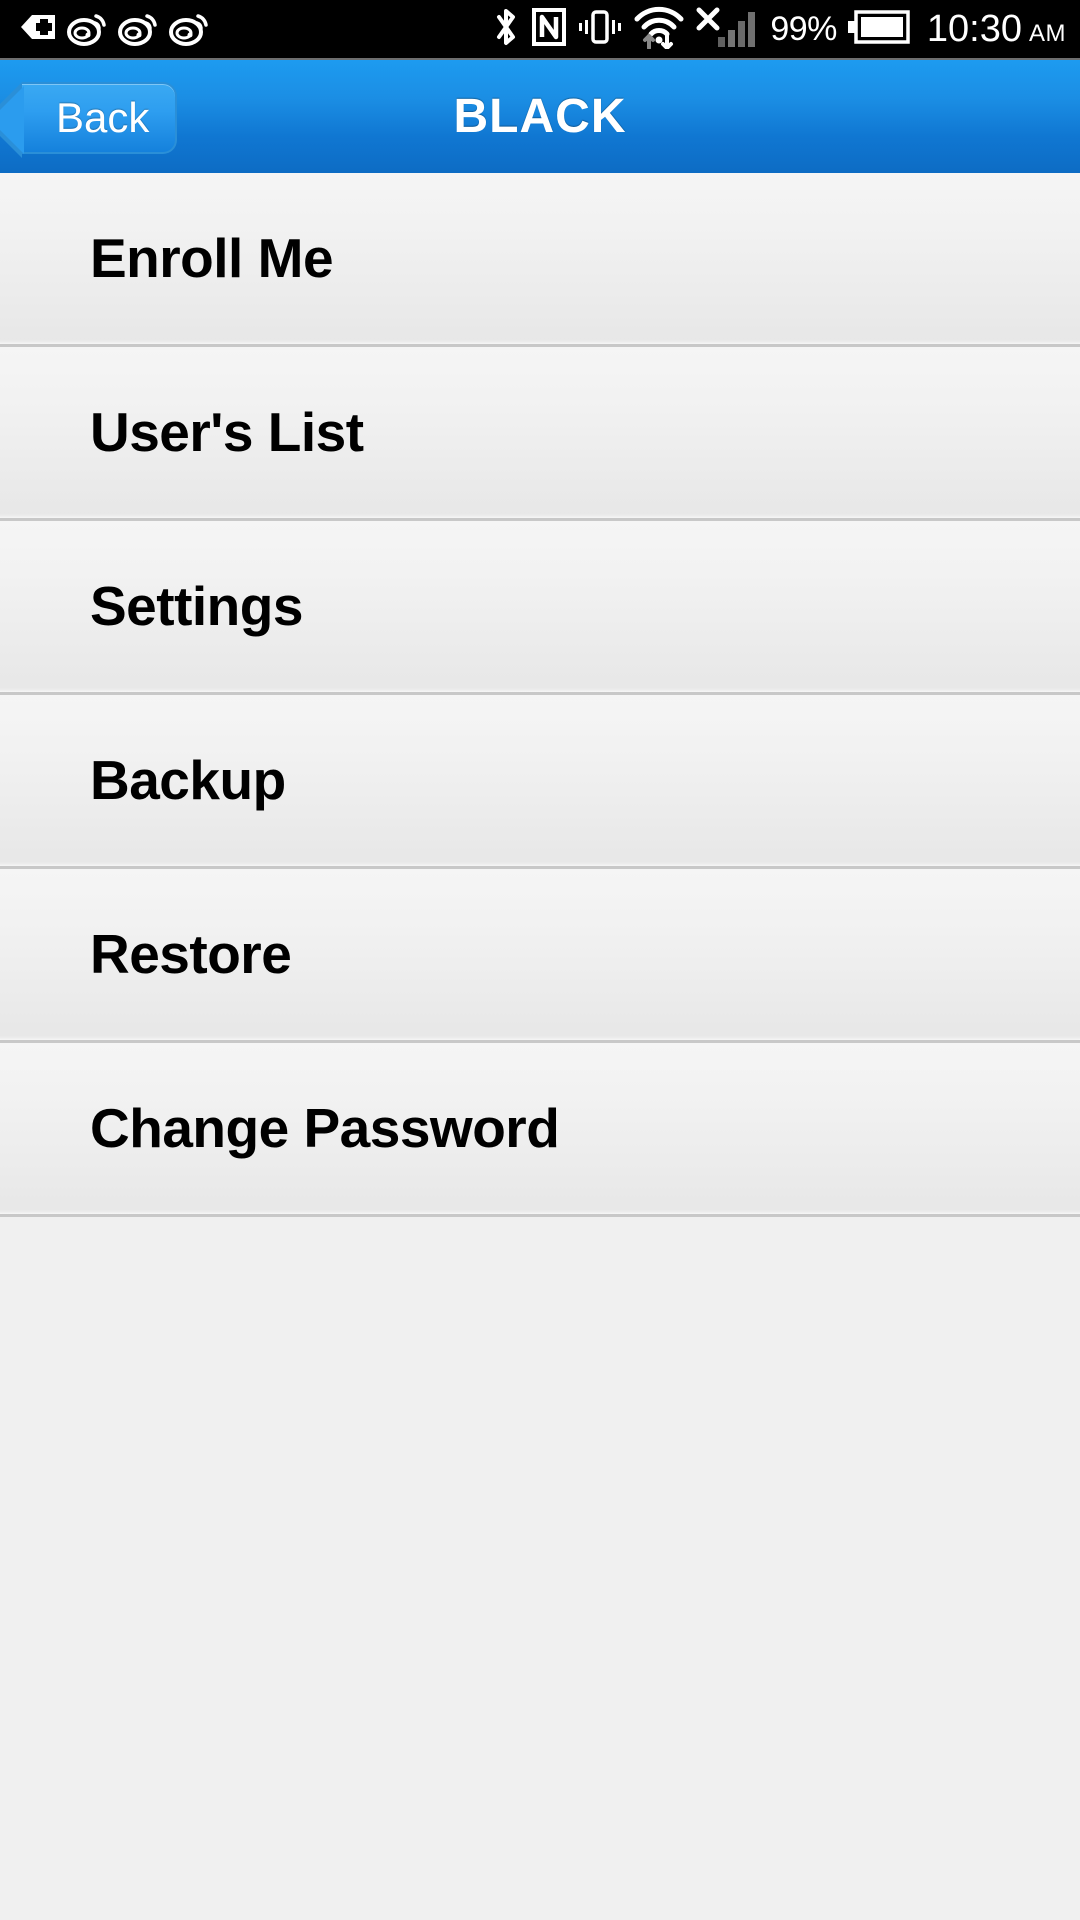  I want to click on vibrate-icon, so click(600, 29).